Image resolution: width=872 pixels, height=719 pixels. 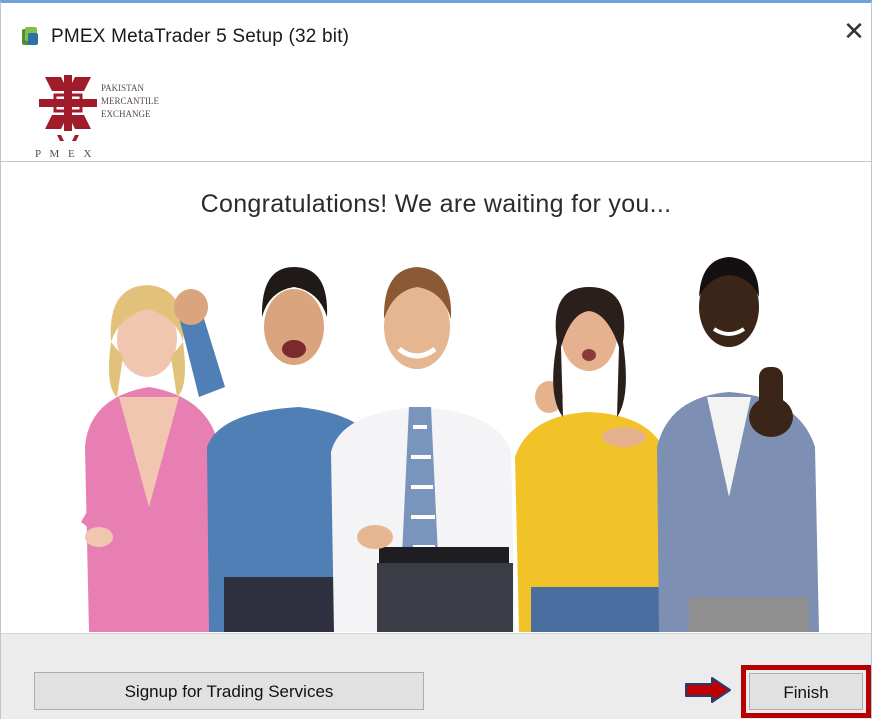 What do you see at coordinates (64, 154) in the screenshot?
I see `logo-acronym: P M E X` at bounding box center [64, 154].